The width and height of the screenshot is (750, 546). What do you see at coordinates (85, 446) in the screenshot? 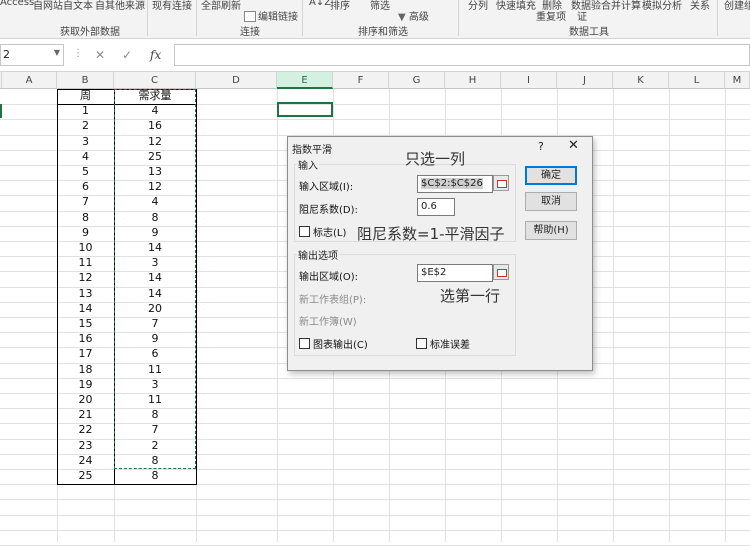
I see `week-cell: 23` at bounding box center [85, 446].